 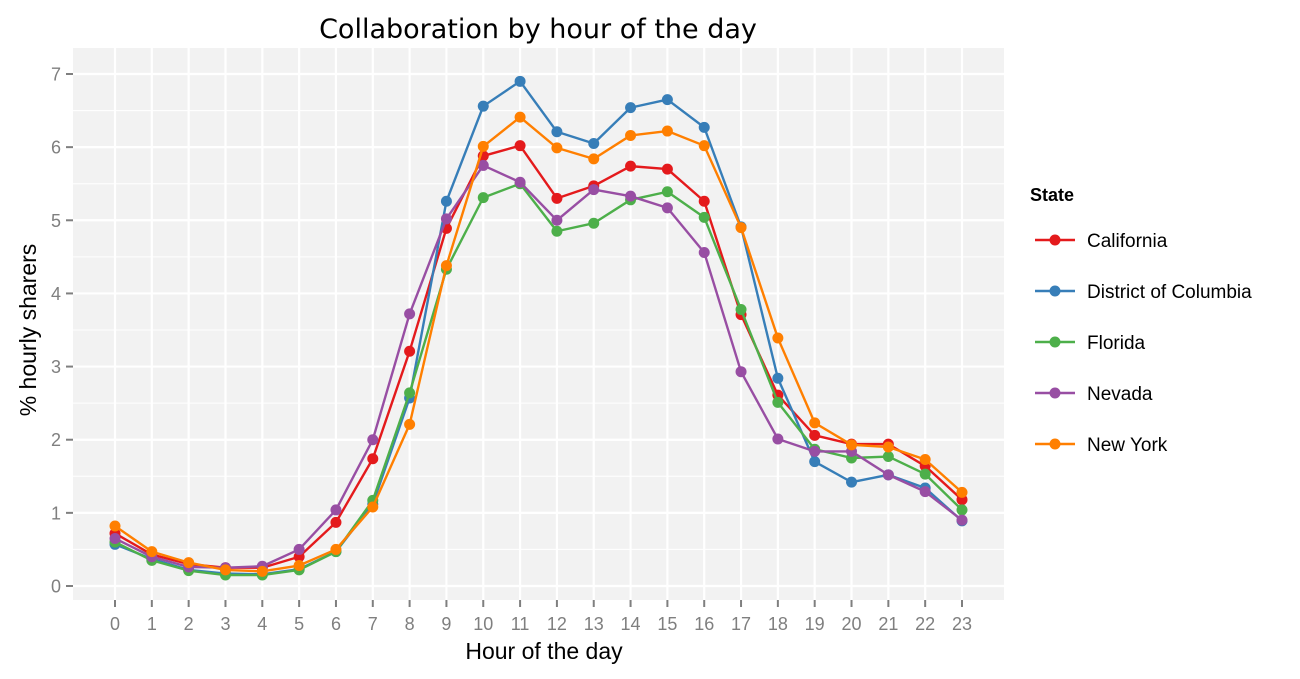 What do you see at coordinates (56, 513) in the screenshot?
I see `y-tick-label: 1` at bounding box center [56, 513].